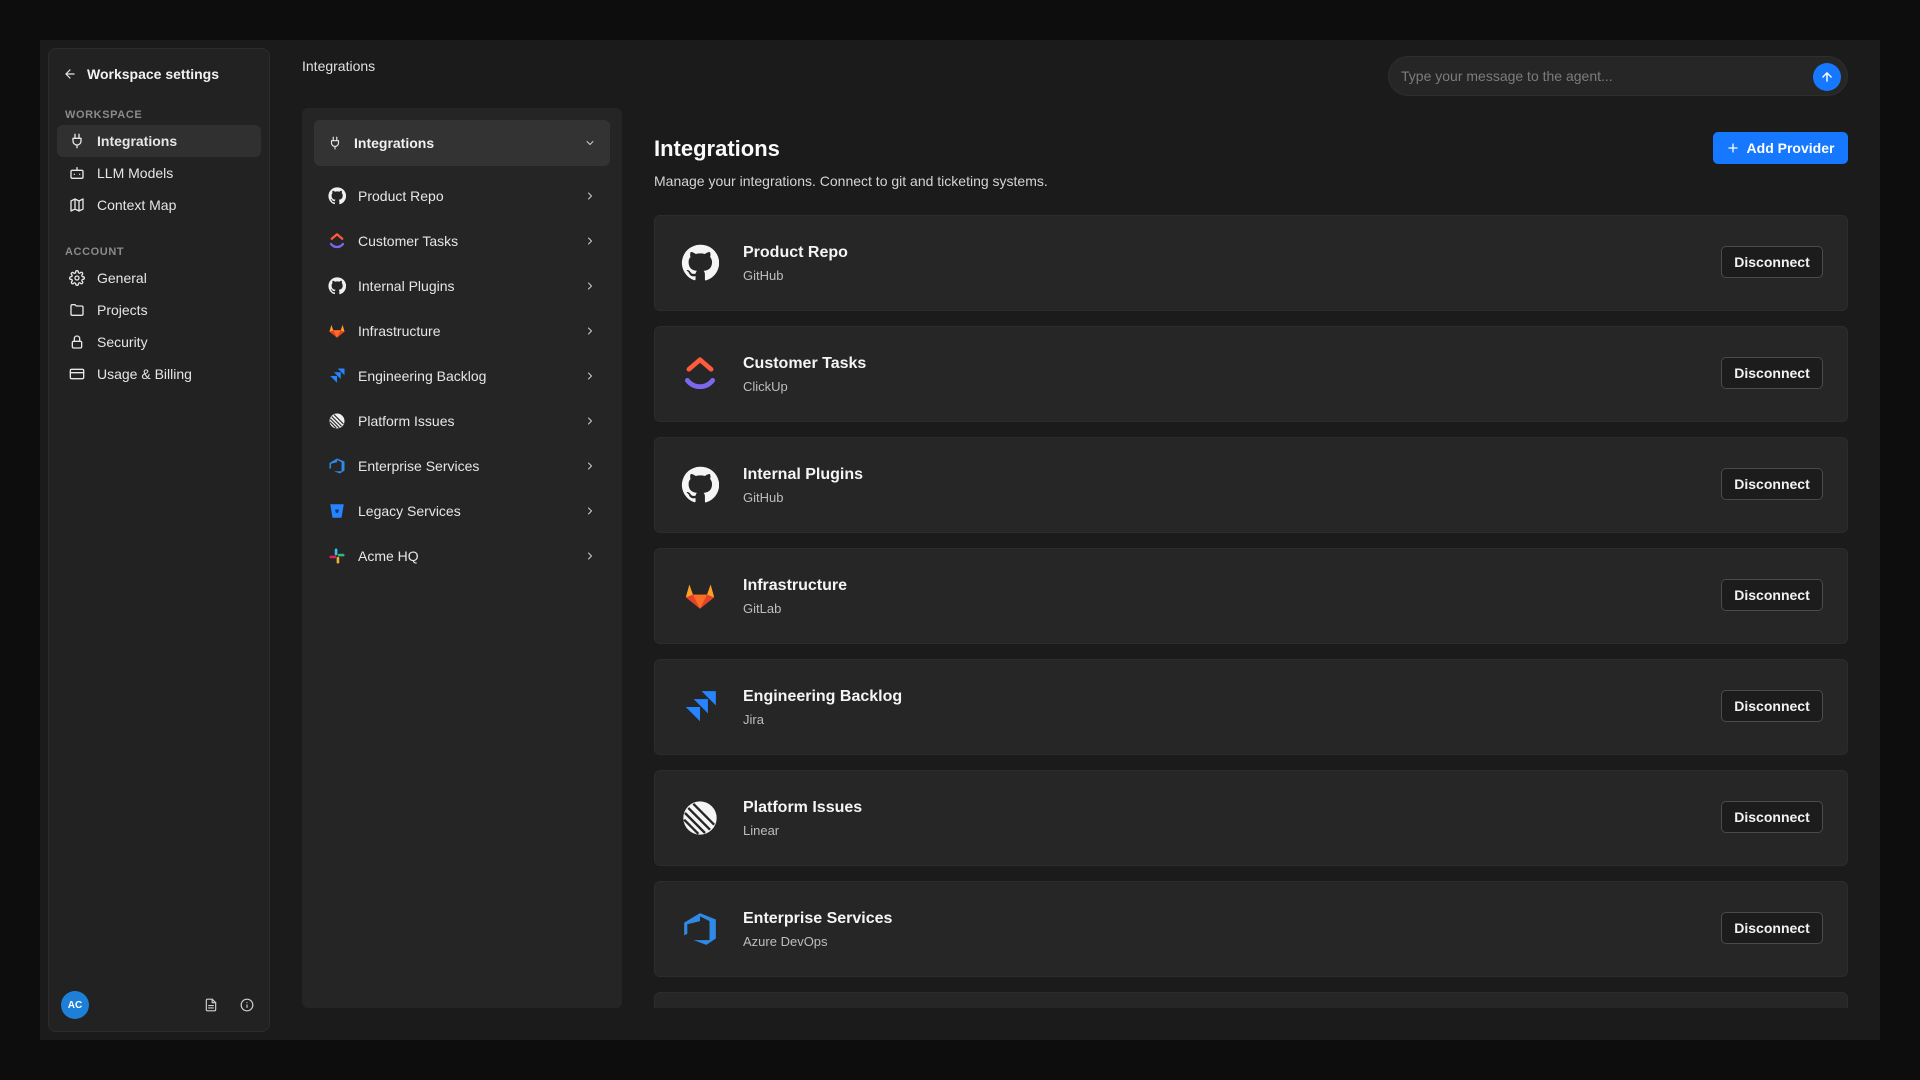  I want to click on list-item-enterprise-services: Enterprise Services, so click(462, 466).